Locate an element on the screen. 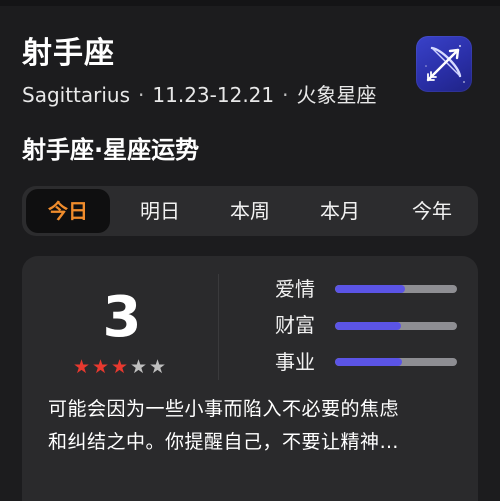  metric-label-career: 事业 is located at coordinates (295, 362).